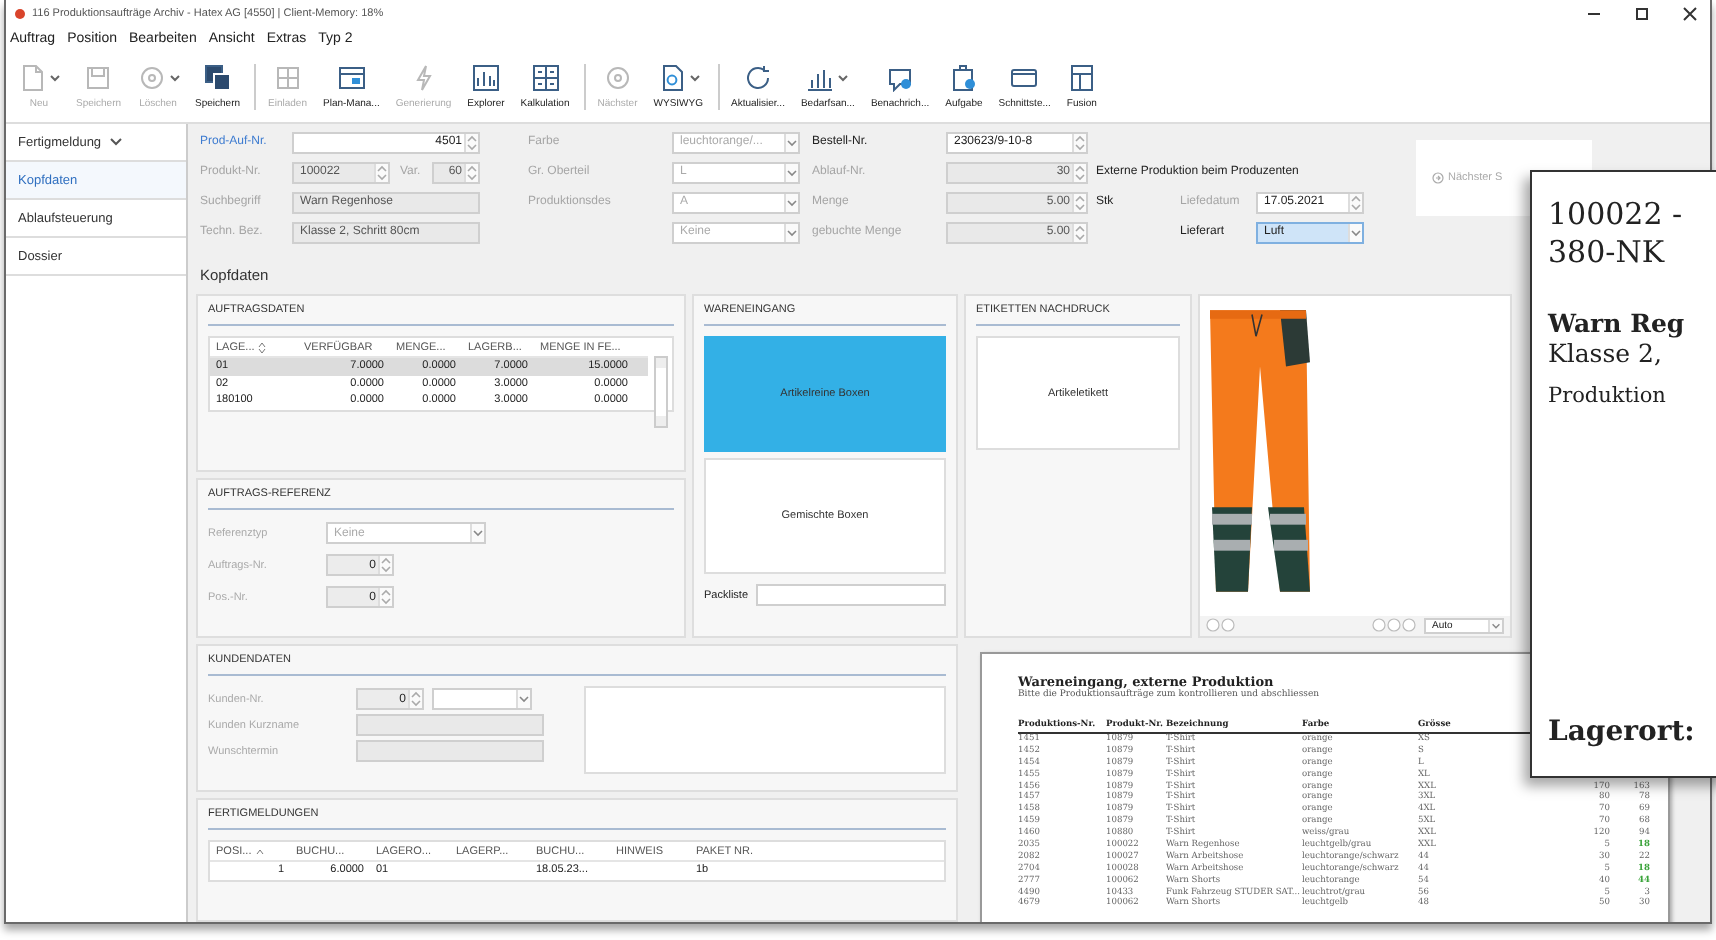 Image resolution: width=1716 pixels, height=940 pixels. I want to click on label-text: 100022 -, so click(1615, 215).